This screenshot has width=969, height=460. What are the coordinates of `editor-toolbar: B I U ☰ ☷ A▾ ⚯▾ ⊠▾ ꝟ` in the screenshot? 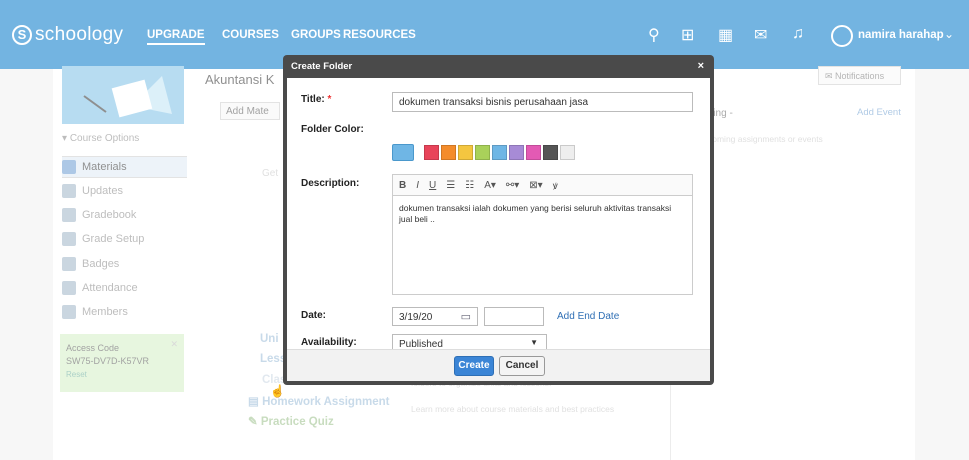 It's located at (542, 185).